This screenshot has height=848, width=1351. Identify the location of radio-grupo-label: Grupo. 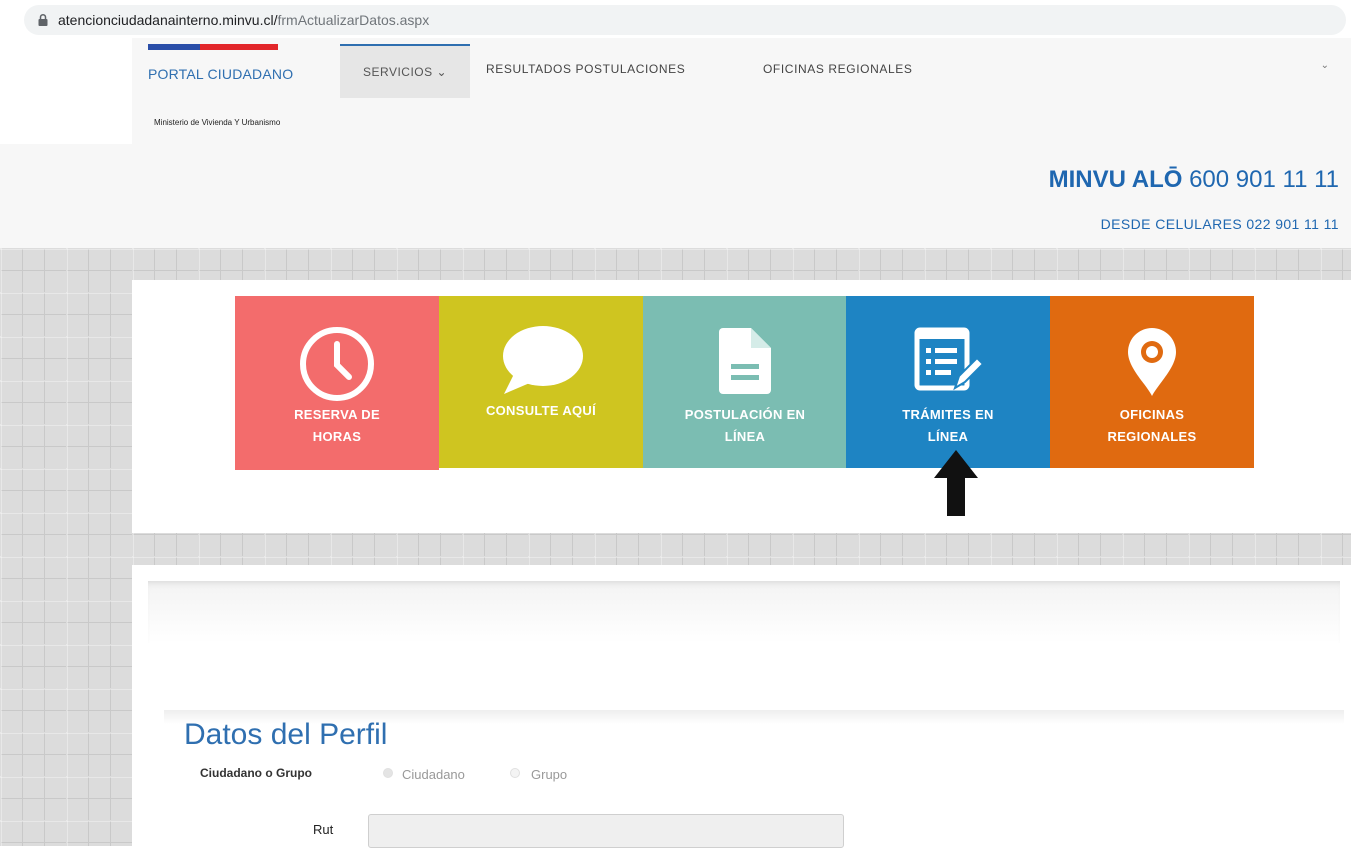
(549, 774).